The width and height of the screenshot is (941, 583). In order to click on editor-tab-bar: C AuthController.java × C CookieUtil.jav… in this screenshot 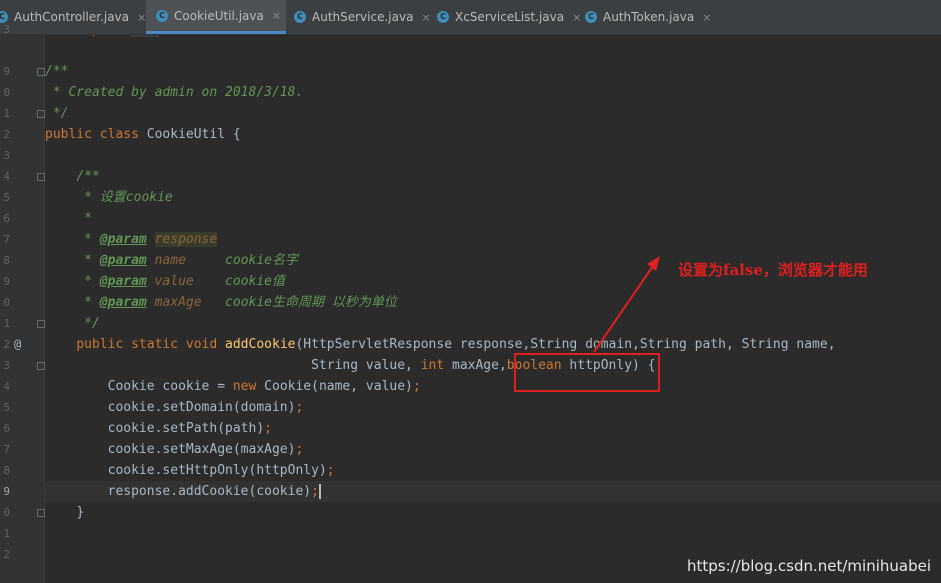, I will do `click(470, 17)`.